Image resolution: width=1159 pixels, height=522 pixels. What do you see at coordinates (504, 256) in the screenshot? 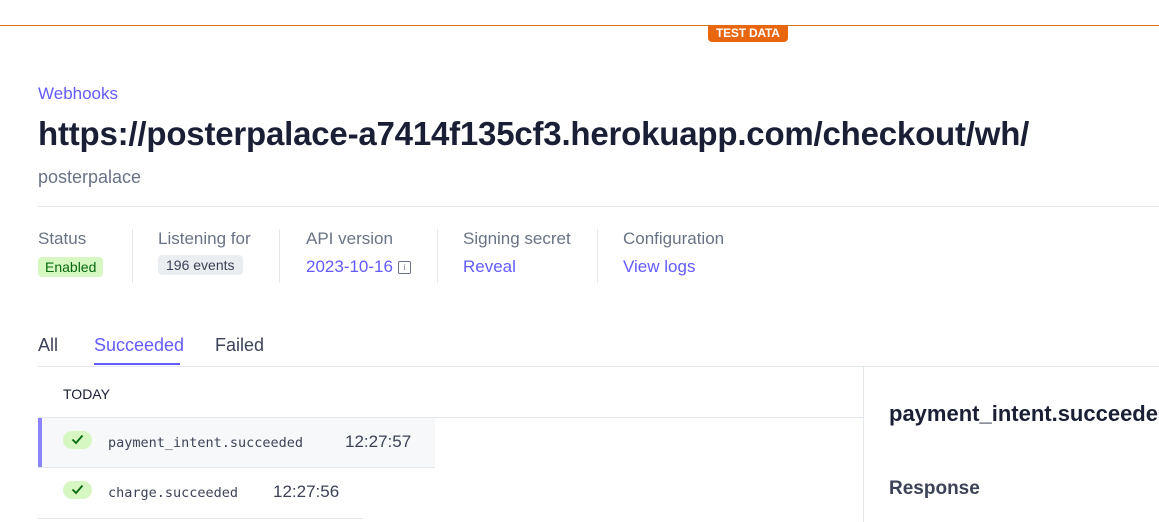
I see `meta-signing-secret: Signing secret Reveal` at bounding box center [504, 256].